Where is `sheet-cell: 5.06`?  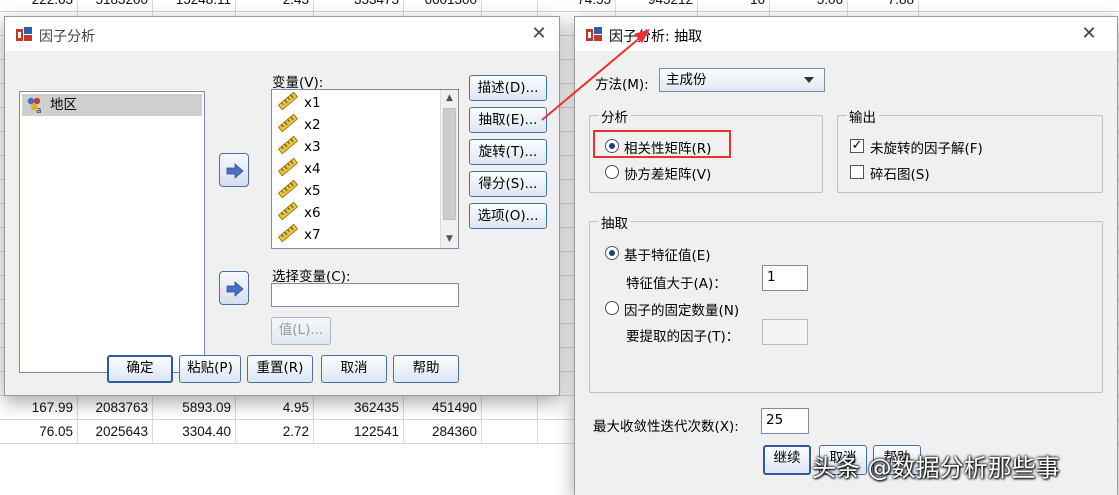
sheet-cell: 5.06 is located at coordinates (809, 6).